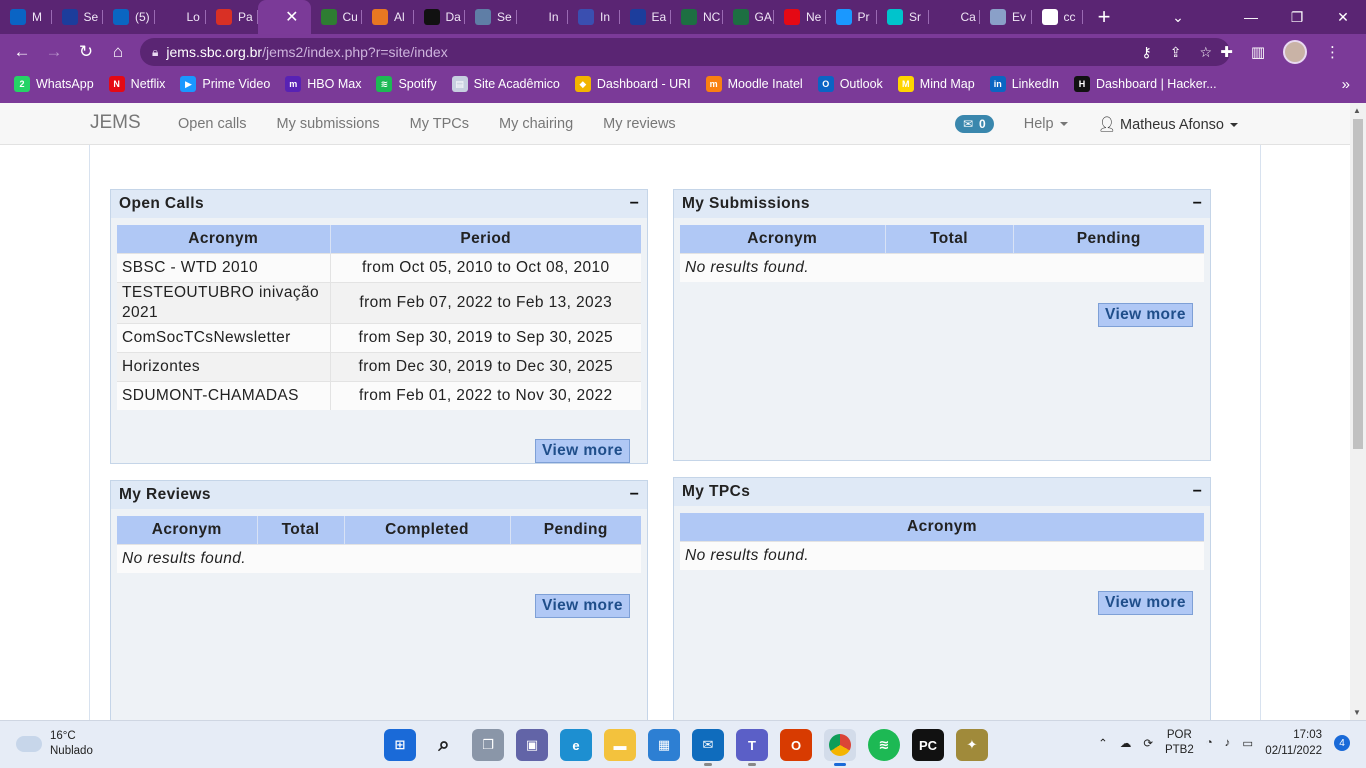 Image resolution: width=1366 pixels, height=768 pixels. I want to click on restore-icon: ❐, so click(1297, 17).